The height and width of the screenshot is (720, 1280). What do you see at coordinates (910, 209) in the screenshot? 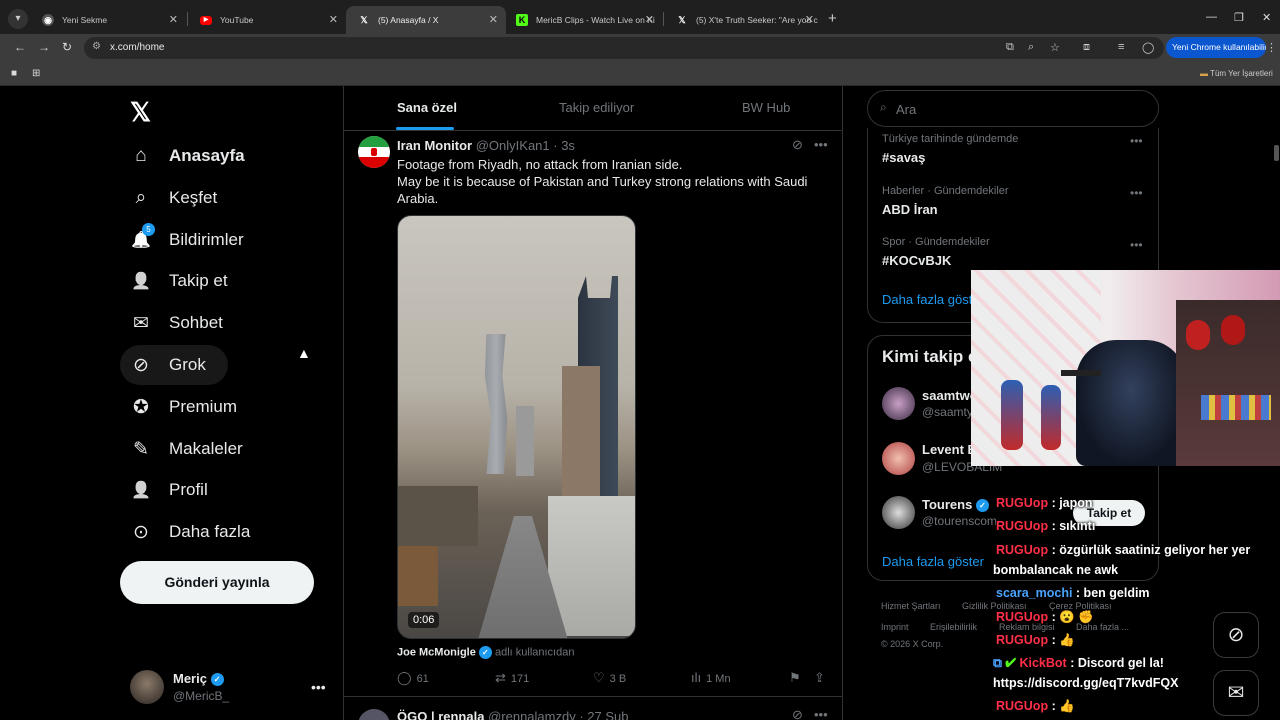
I see `trend-name: ABD İran` at bounding box center [910, 209].